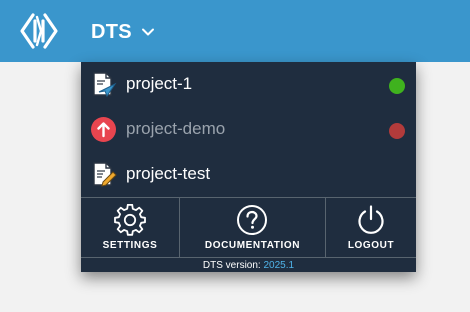 The width and height of the screenshot is (470, 312). Describe the element at coordinates (252, 220) in the screenshot. I see `question-circle-icon` at that location.